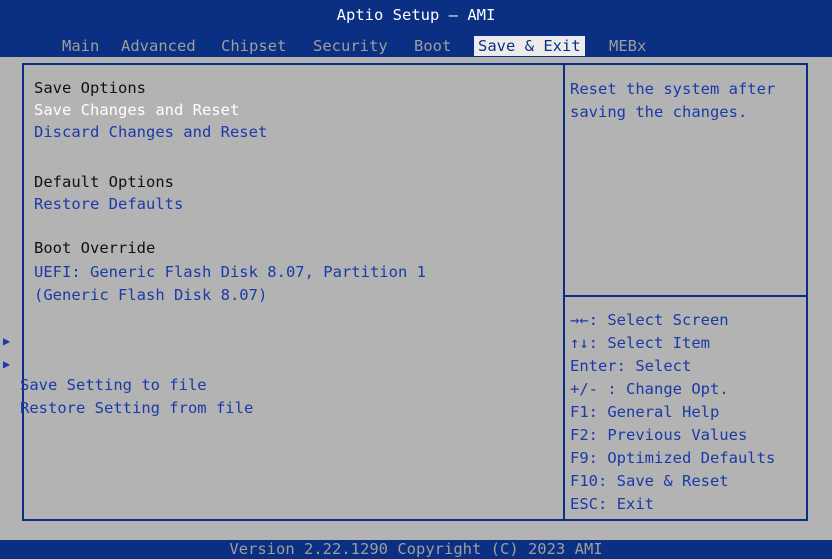 This screenshot has height=559, width=832. Describe the element at coordinates (640, 343) in the screenshot. I see `key-legend-select-item: ↑↓: Select Item` at that location.